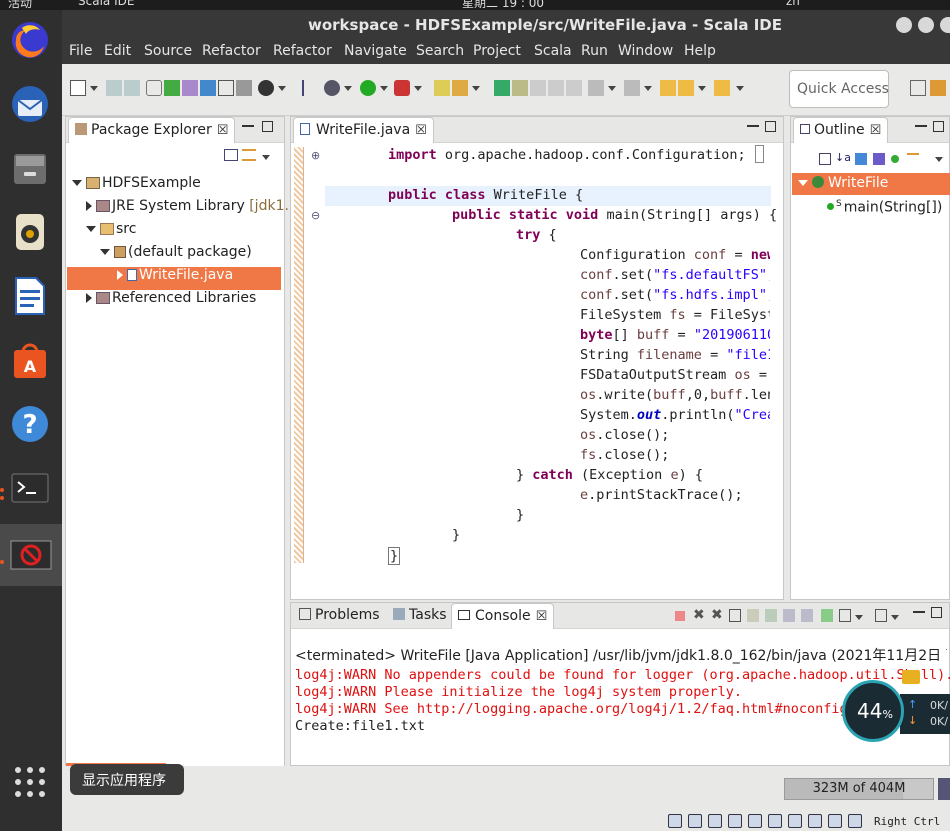  What do you see at coordinates (715, 821) in the screenshot?
I see `audio-icon` at bounding box center [715, 821].